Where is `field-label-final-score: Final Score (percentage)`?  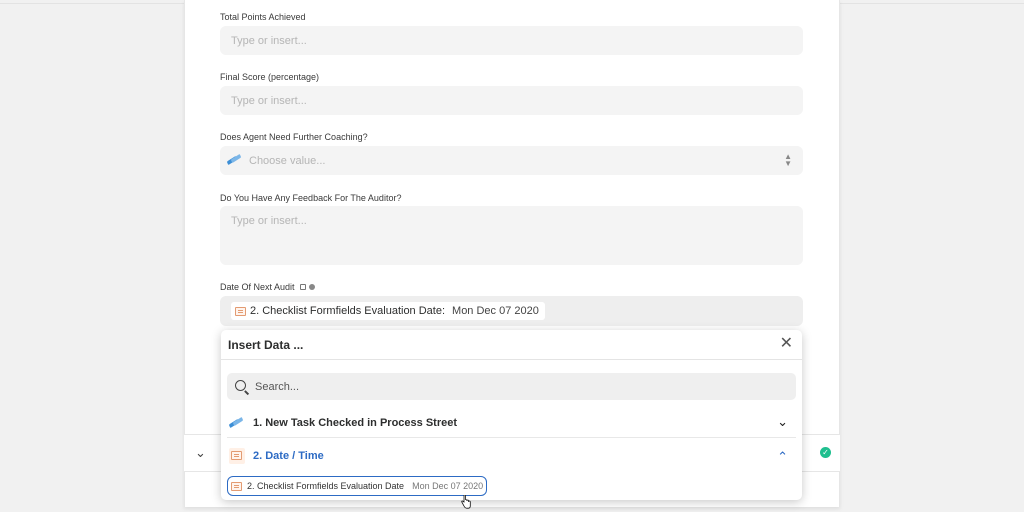 field-label-final-score: Final Score (percentage) is located at coordinates (270, 77).